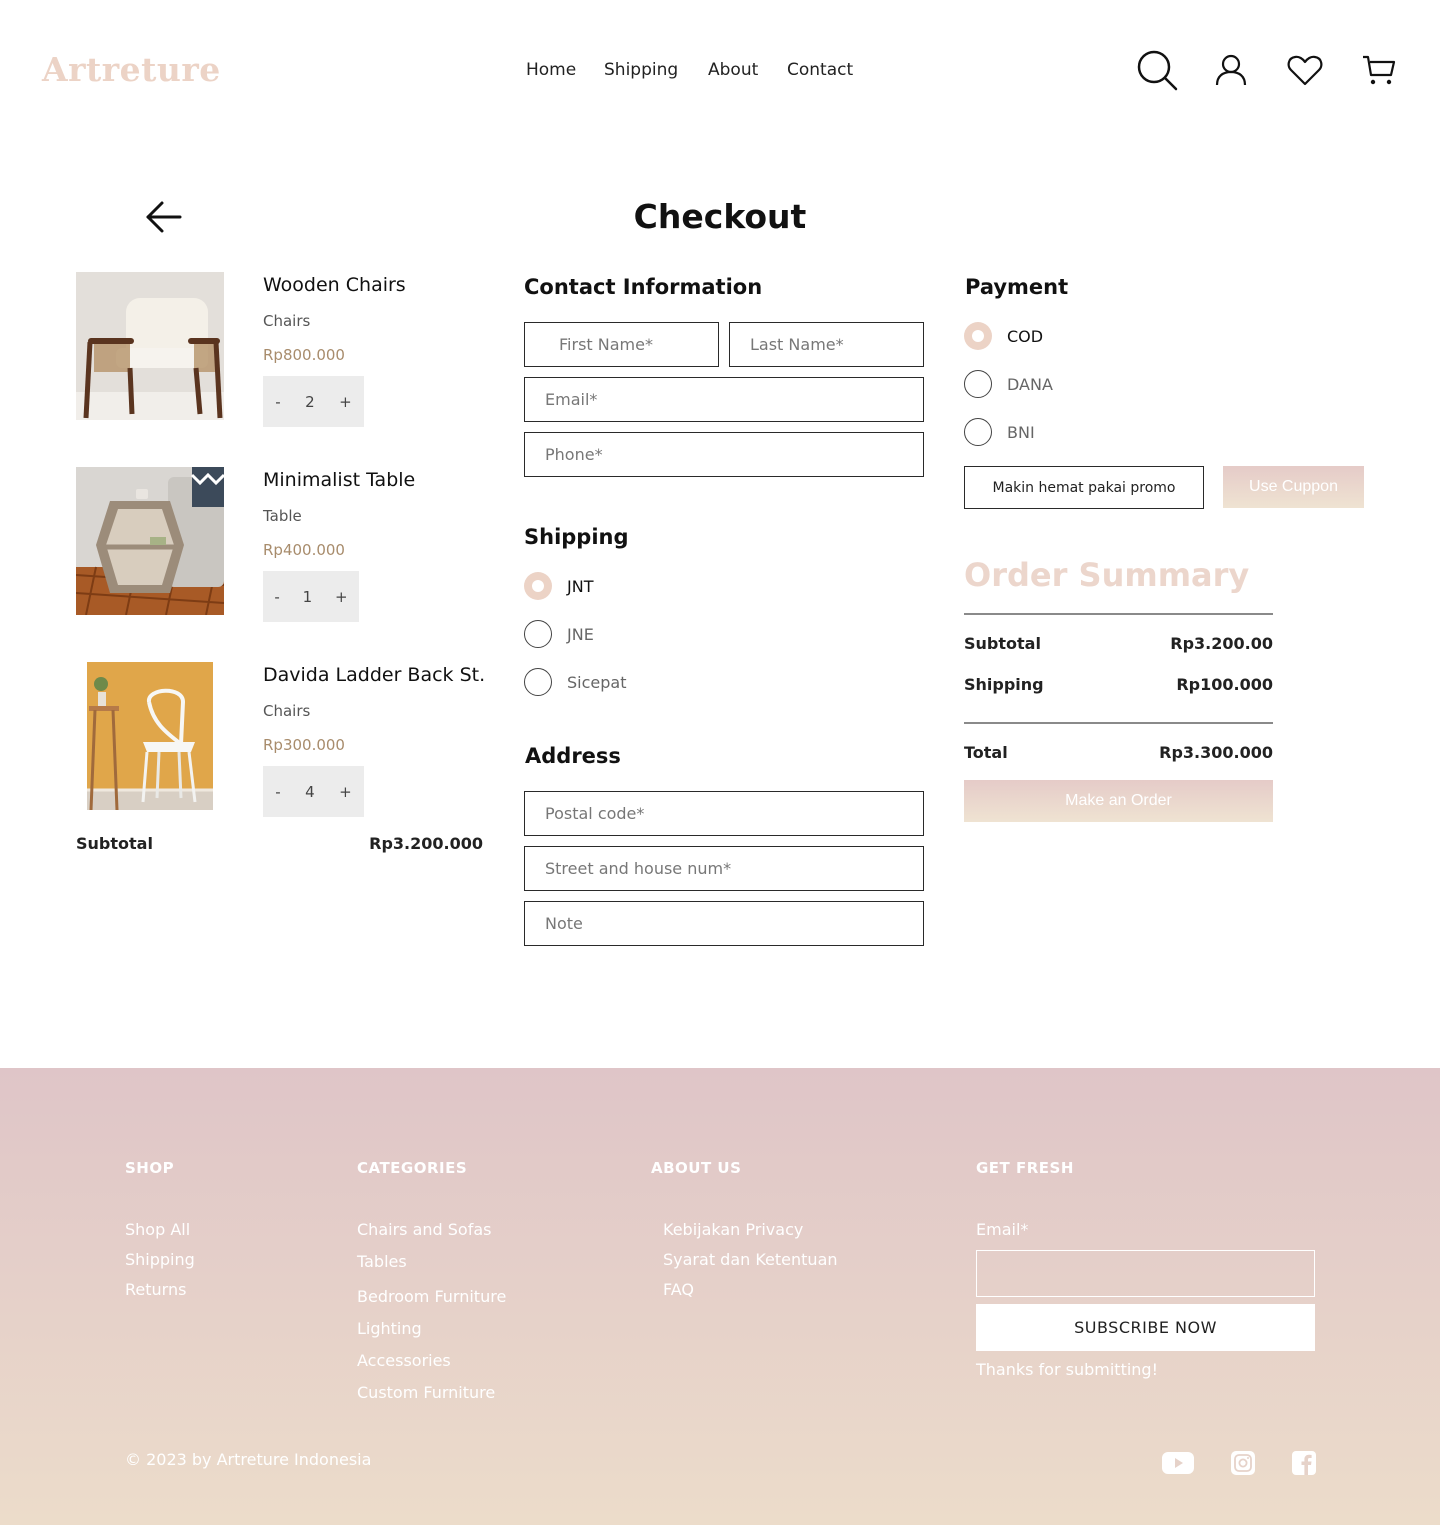 The height and width of the screenshot is (1525, 1440). Describe the element at coordinates (724, 454) in the screenshot. I see `phone-field: Phone*` at that location.